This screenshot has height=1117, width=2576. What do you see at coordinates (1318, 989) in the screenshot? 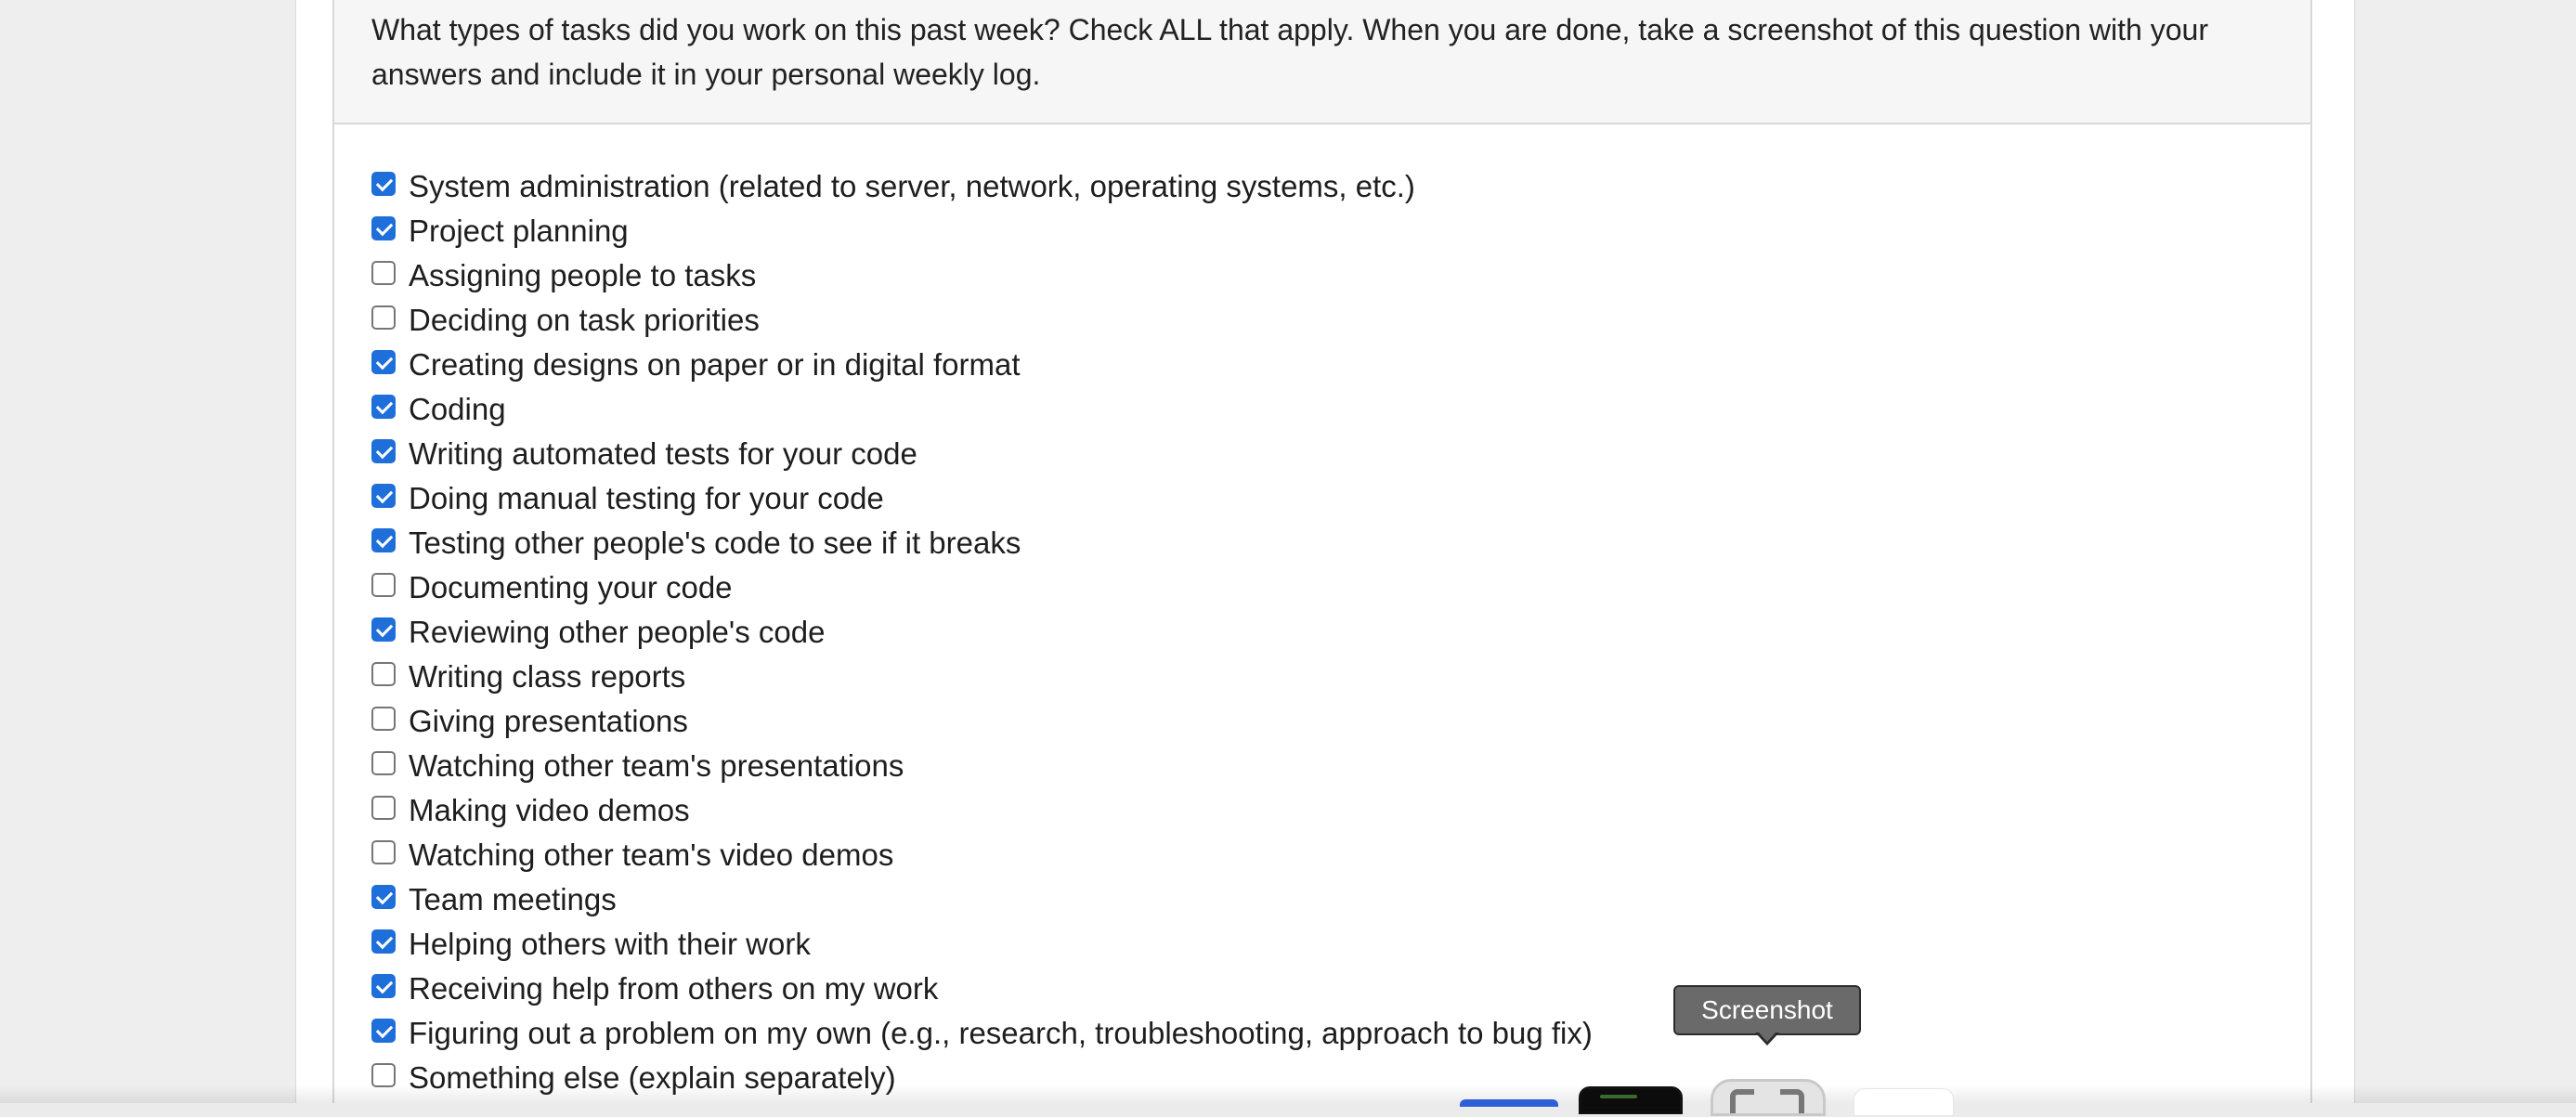
I see `option-item-19: Receiving help from others on my work` at bounding box center [1318, 989].